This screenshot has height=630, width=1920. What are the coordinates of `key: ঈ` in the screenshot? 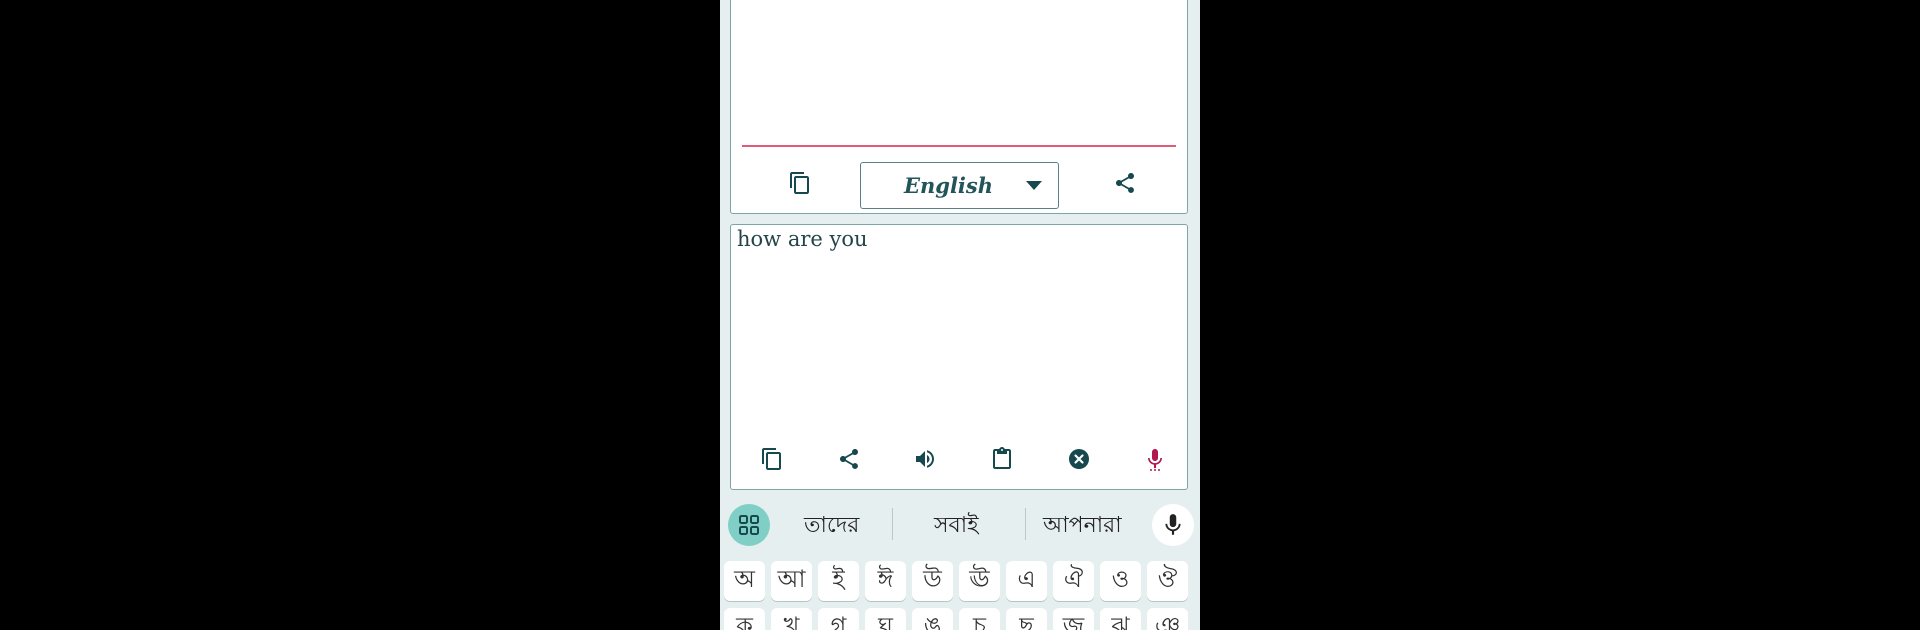 It's located at (885, 581).